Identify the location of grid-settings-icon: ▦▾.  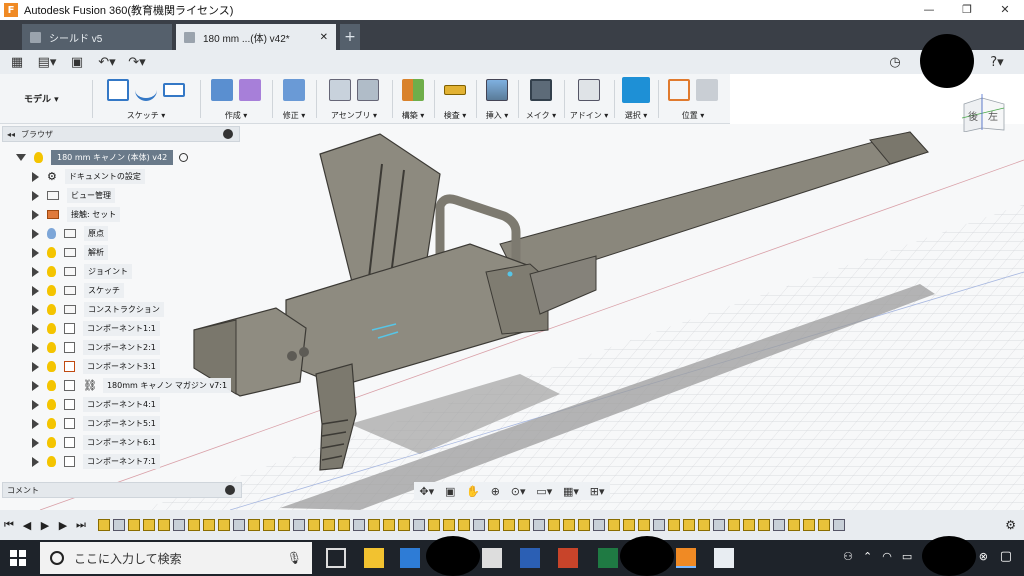
(571, 491).